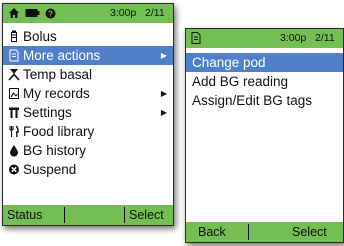  I want to click on records-icon, so click(14, 93).